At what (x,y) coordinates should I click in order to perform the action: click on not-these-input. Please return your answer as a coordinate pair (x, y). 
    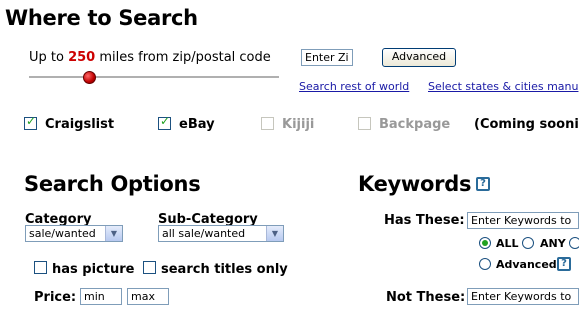
    Looking at the image, I should click on (523, 296).